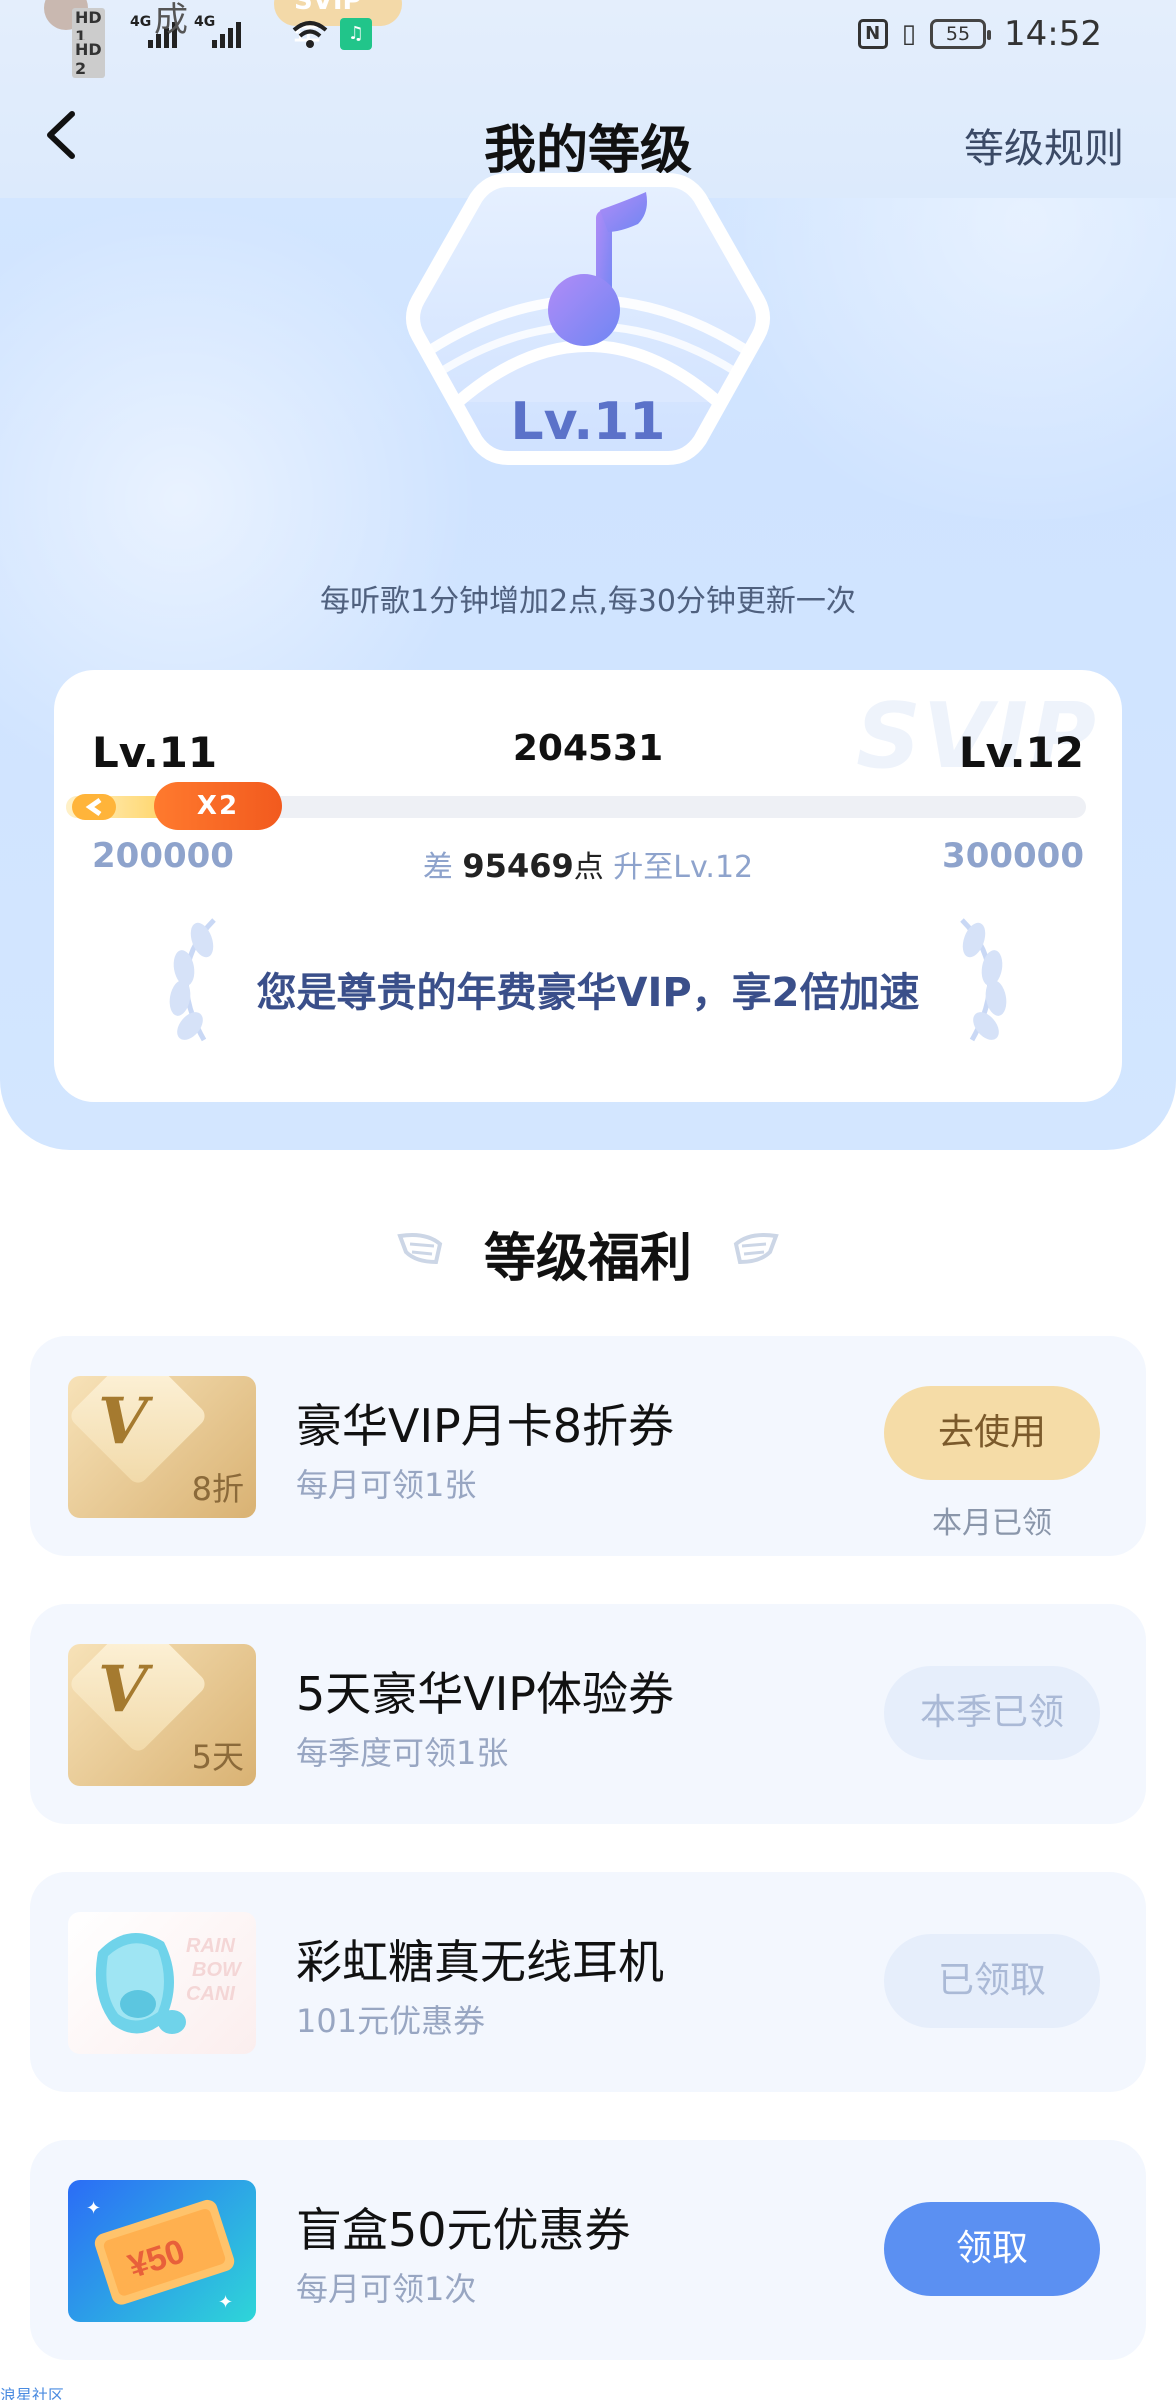 This screenshot has width=1176, height=2400. What do you see at coordinates (588, 39) in the screenshot?
I see `status-bar: HD 1 HD 2 4G 成 4G SVIP年 ♫ N ▯ 55 14:52` at bounding box center [588, 39].